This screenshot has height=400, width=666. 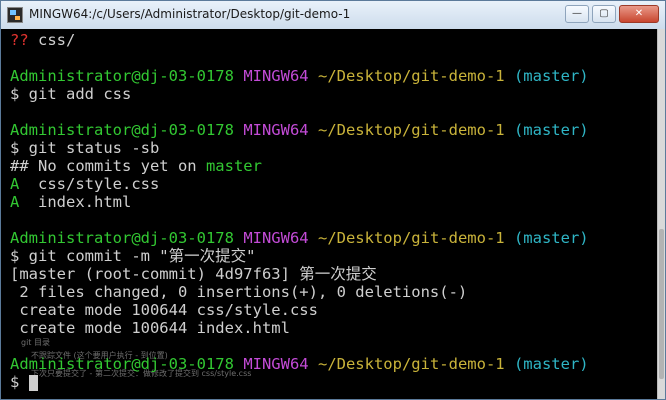 What do you see at coordinates (108, 166) in the screenshot?
I see `status-branch-prefix: ## No commits yet on` at bounding box center [108, 166].